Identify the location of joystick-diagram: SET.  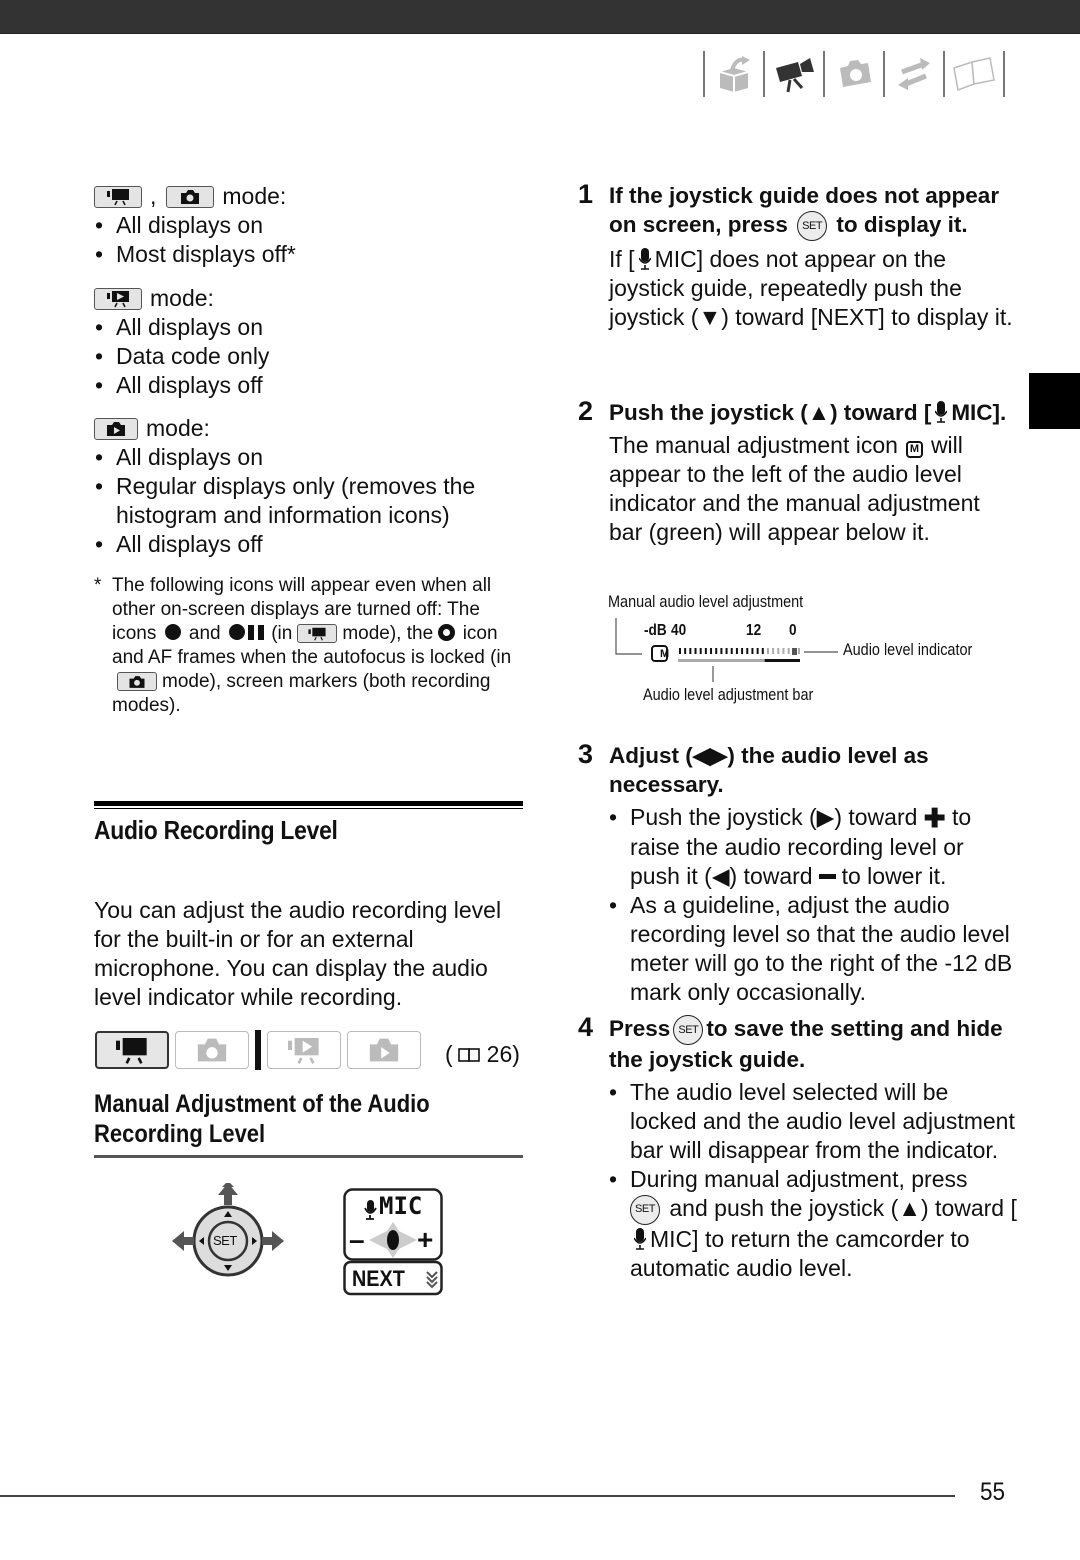
(228, 1230).